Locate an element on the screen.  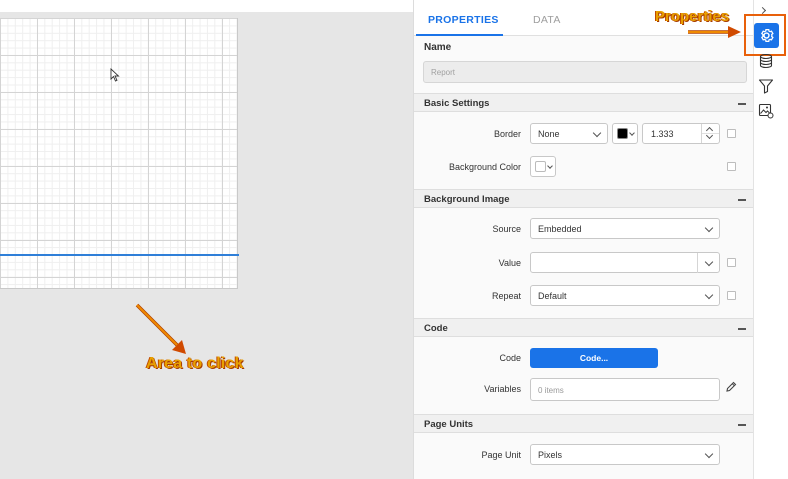
active-tab-indicator is located at coordinates (459, 35).